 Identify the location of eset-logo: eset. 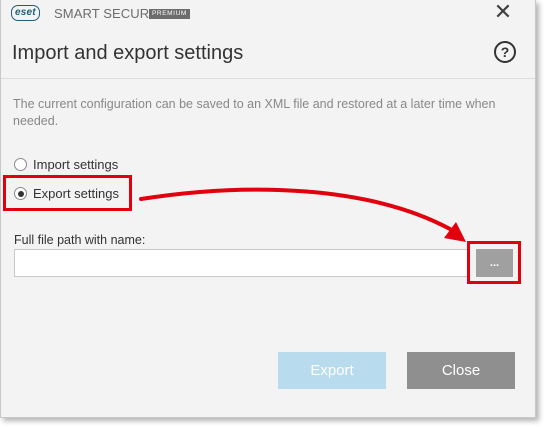
(25, 13).